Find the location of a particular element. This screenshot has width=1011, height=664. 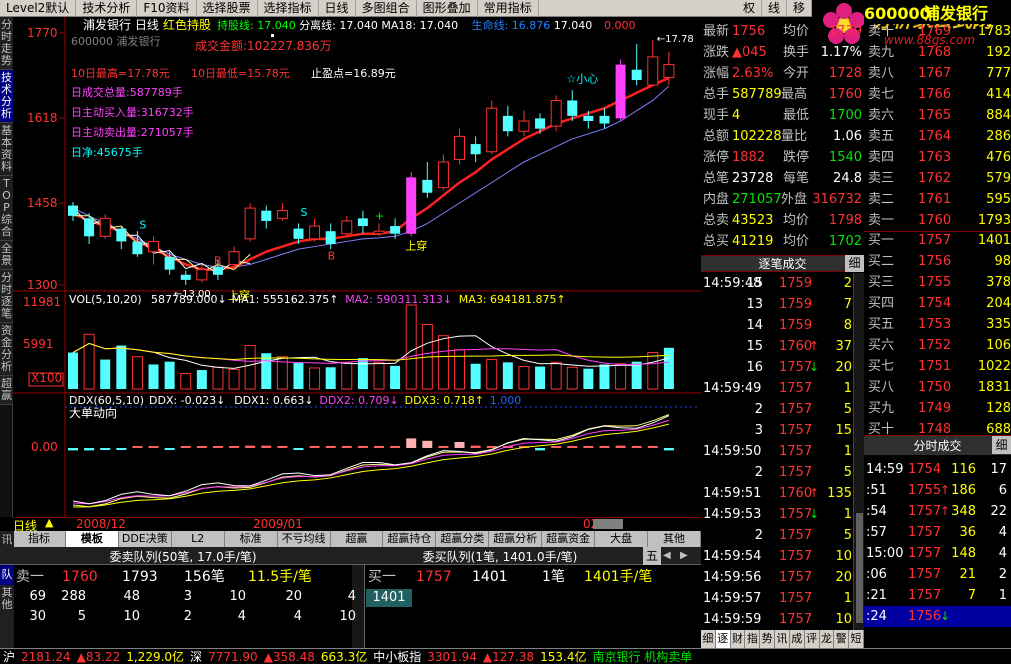

panel-tab: 讯 is located at coordinates (782, 639).